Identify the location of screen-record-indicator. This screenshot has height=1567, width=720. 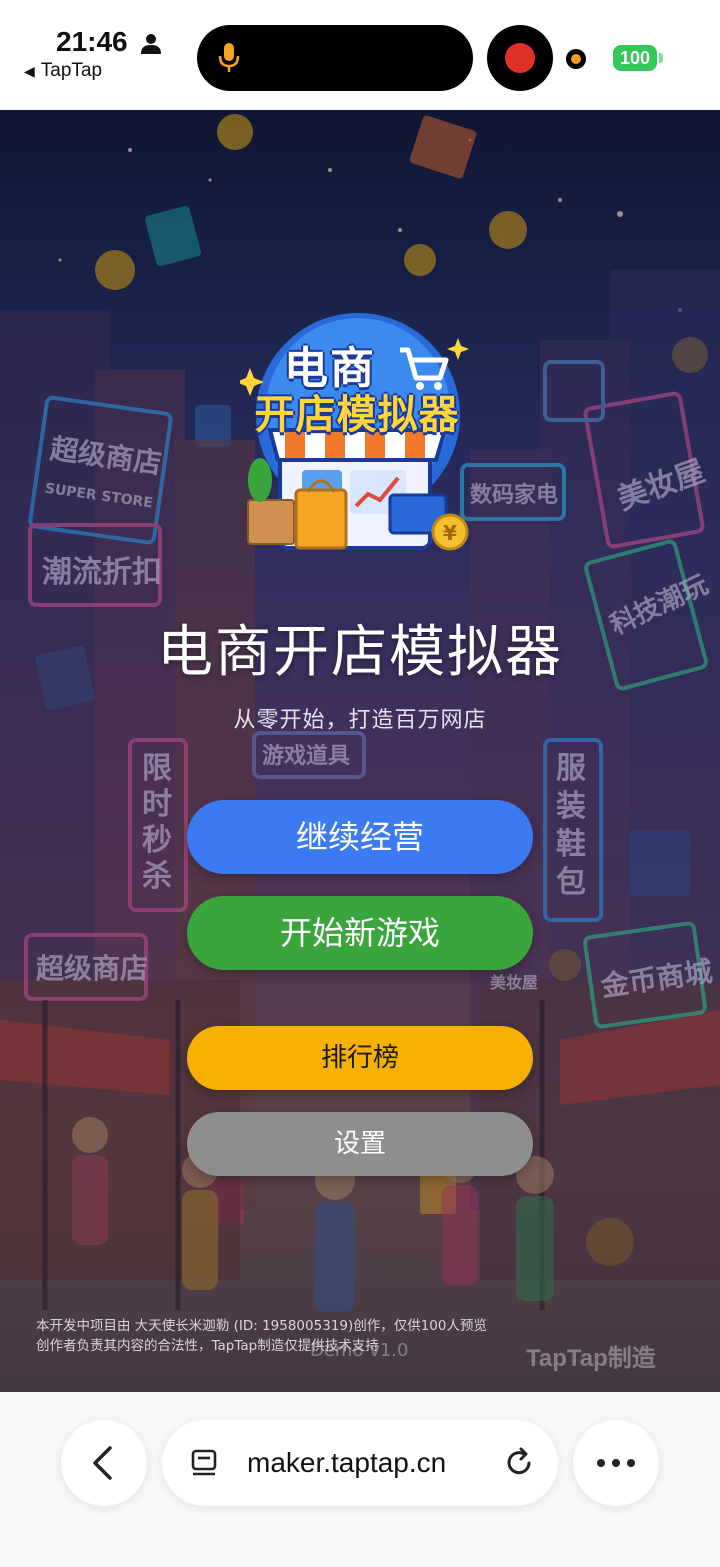
(520, 58).